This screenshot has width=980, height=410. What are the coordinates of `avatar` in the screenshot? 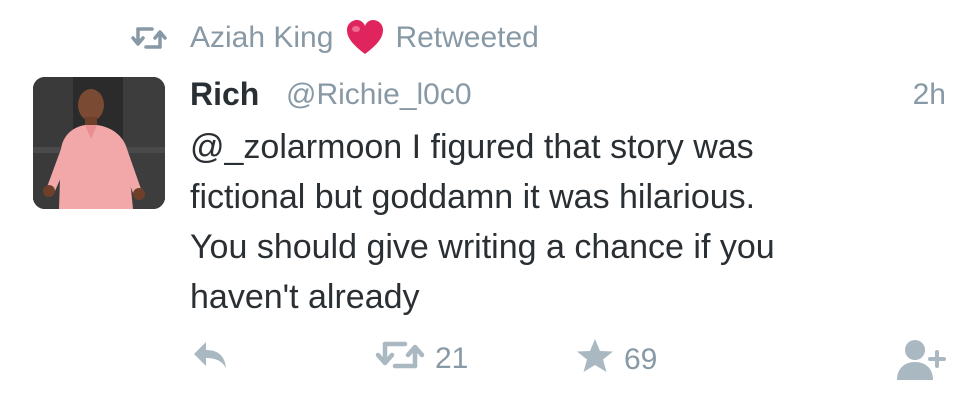 It's located at (99, 143).